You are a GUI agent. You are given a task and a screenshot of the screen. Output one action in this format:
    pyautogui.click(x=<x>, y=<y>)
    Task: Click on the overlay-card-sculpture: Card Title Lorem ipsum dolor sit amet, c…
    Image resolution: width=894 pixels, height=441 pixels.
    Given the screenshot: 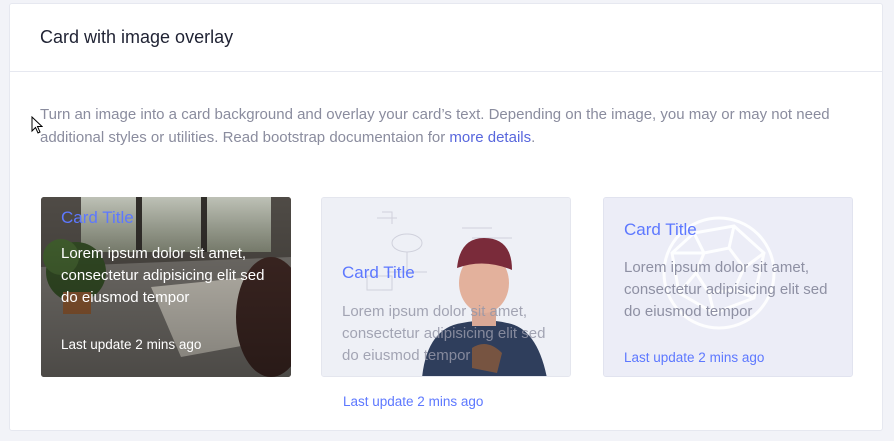 What is the action you would take?
    pyautogui.click(x=728, y=287)
    